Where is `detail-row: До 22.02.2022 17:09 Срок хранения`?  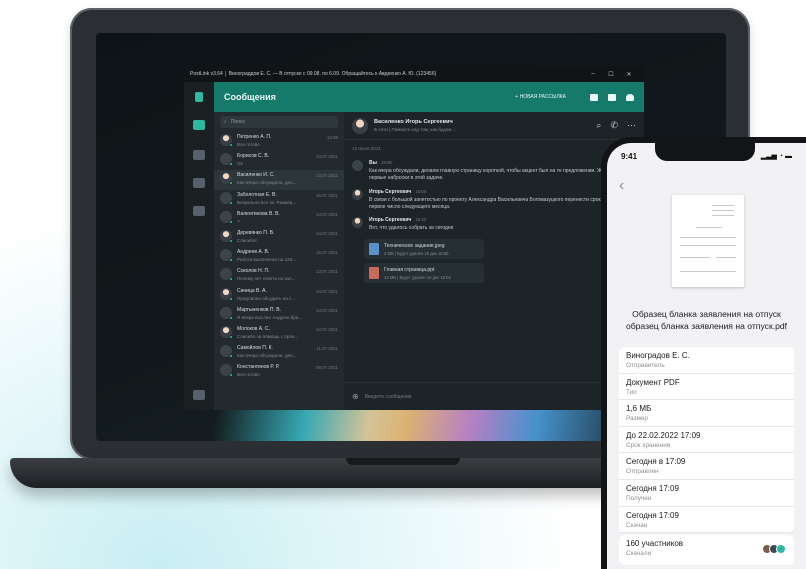 detail-row: До 22.02.2022 17:09 Срок хранения is located at coordinates (706, 440).